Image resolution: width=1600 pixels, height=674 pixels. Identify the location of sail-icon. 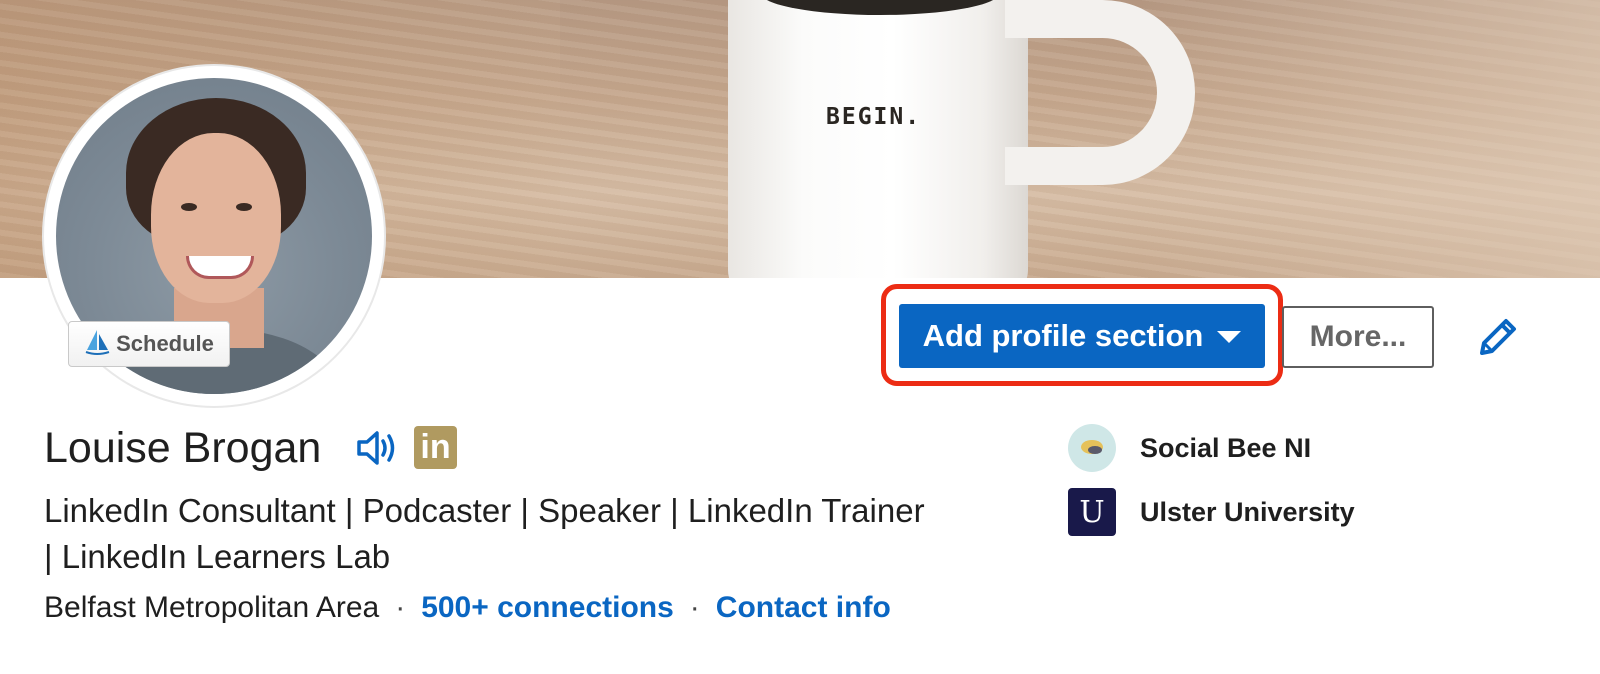
(97, 344).